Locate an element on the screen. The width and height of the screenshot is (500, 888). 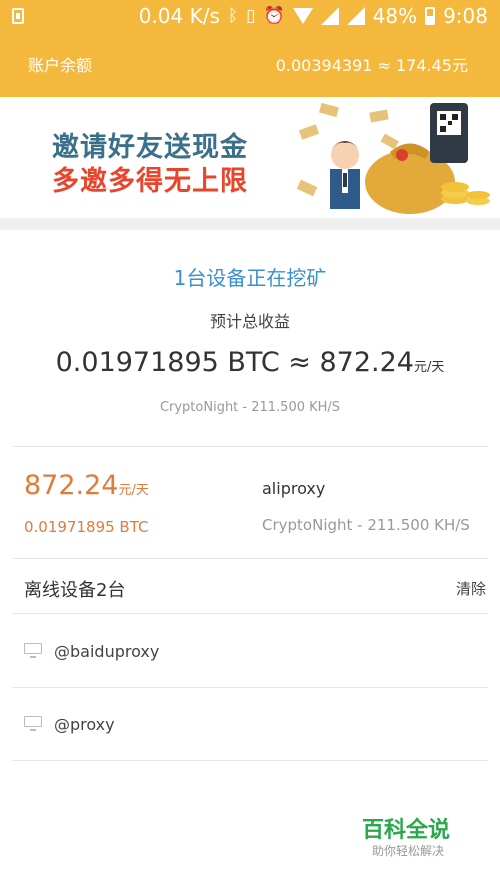
status-bar: 0.04 K/s ᛒ ▯ ⏰ 48% 9:08 is located at coordinates (250, 16).